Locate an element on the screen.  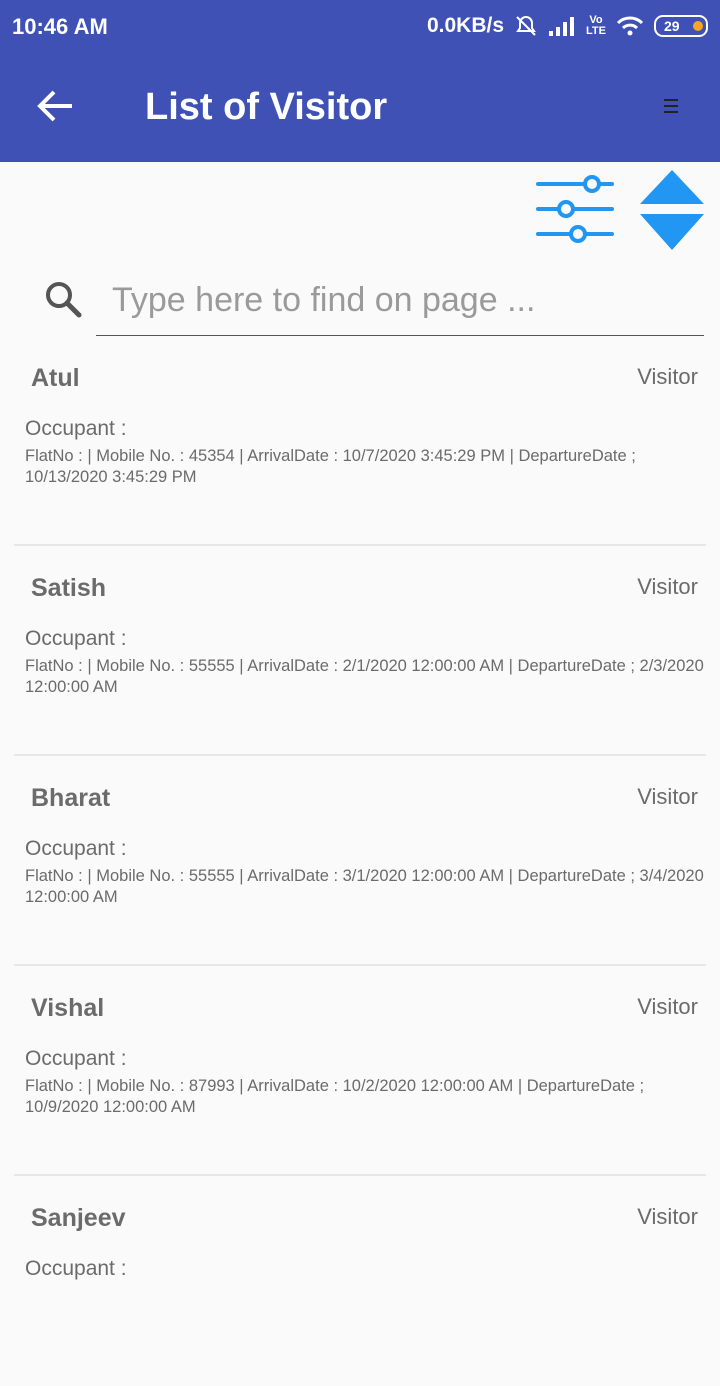
visitor-name: Satish is located at coordinates (69, 588).